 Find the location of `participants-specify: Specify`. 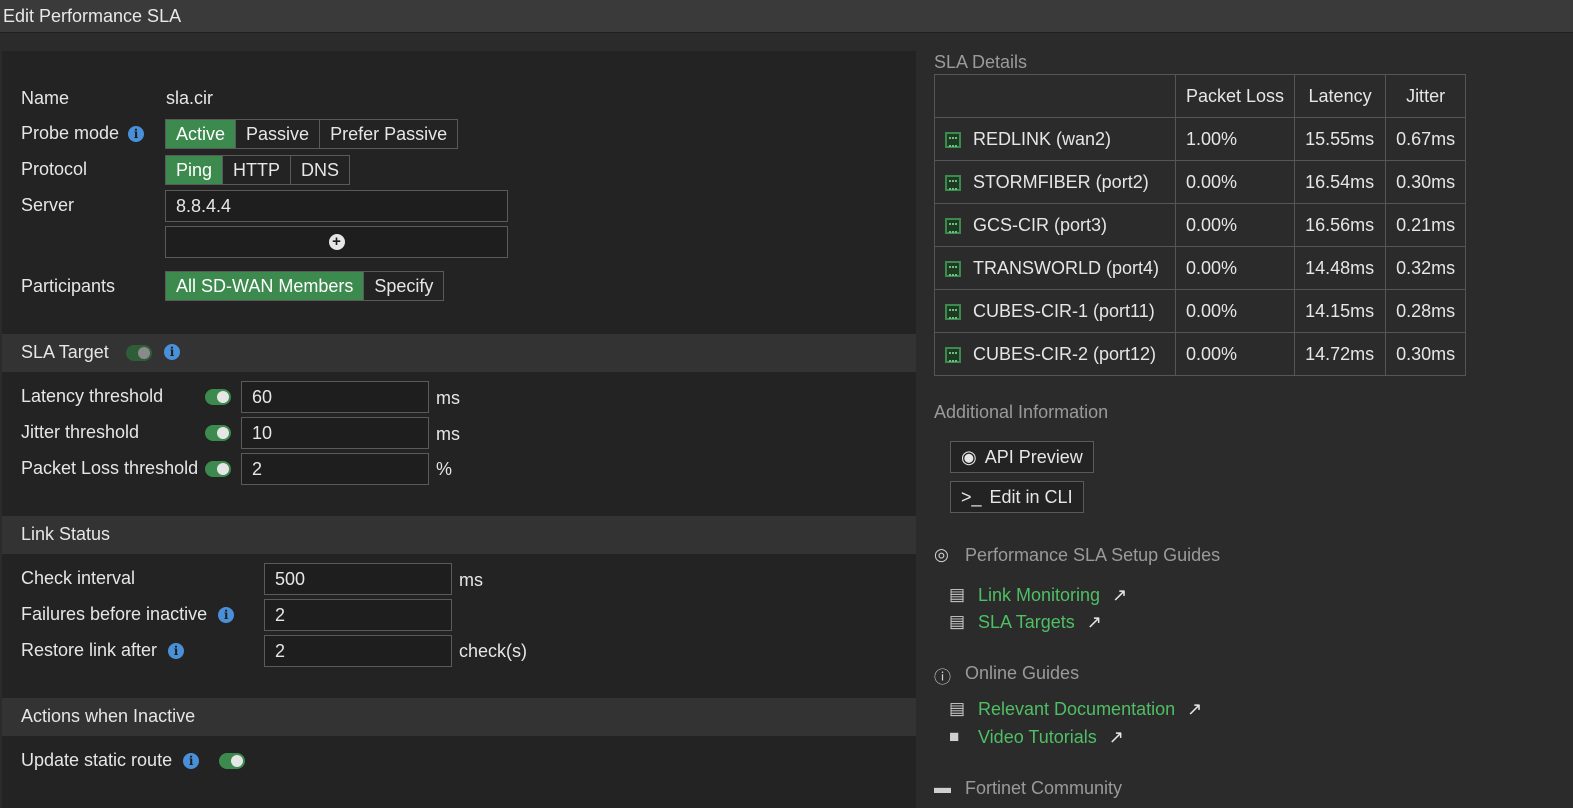

participants-specify: Specify is located at coordinates (404, 286).